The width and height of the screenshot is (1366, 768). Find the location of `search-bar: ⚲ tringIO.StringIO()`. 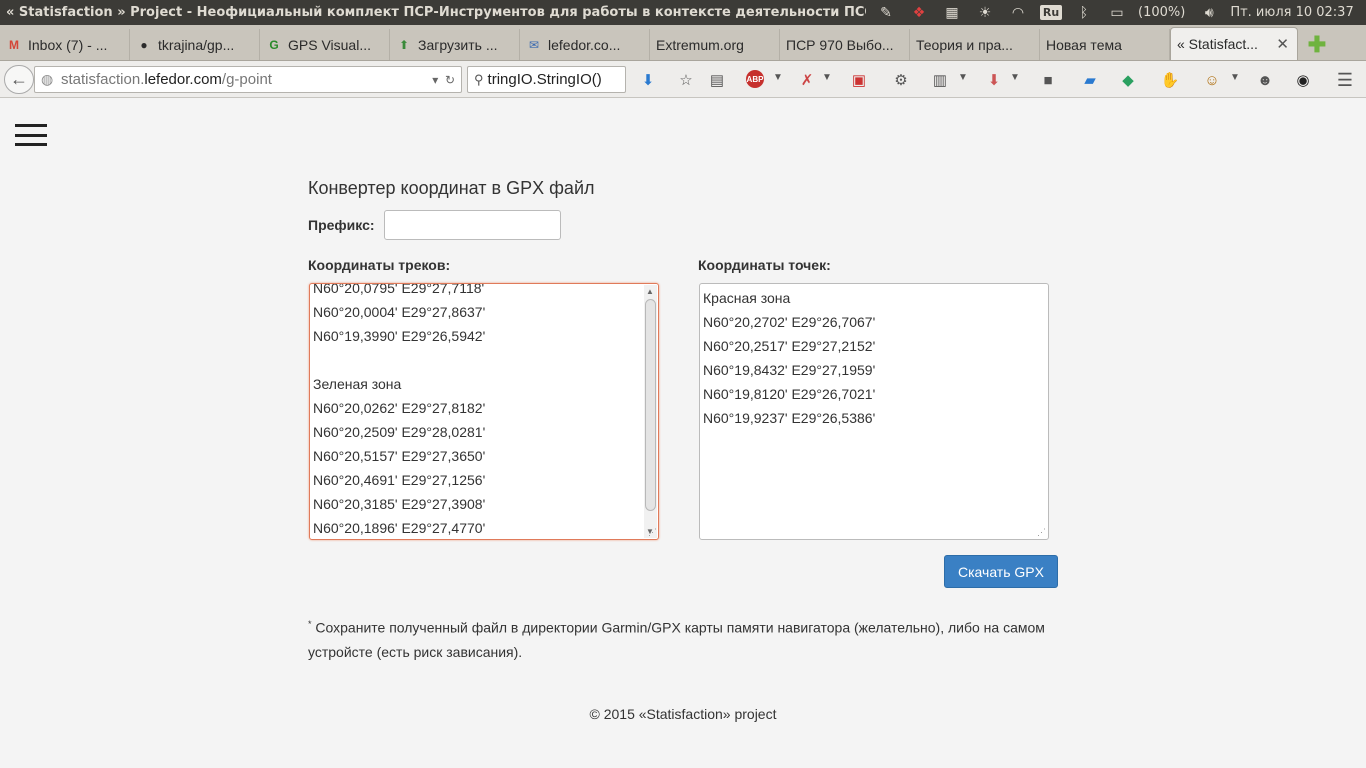

search-bar: ⚲ tringIO.StringIO() is located at coordinates (546, 79).